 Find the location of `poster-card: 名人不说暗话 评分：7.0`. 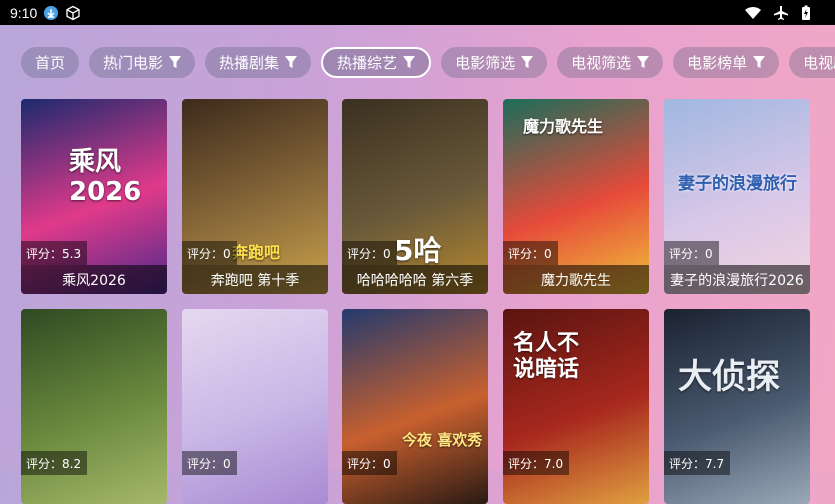

poster-card: 名人不说暗话 评分：7.0 is located at coordinates (576, 406).